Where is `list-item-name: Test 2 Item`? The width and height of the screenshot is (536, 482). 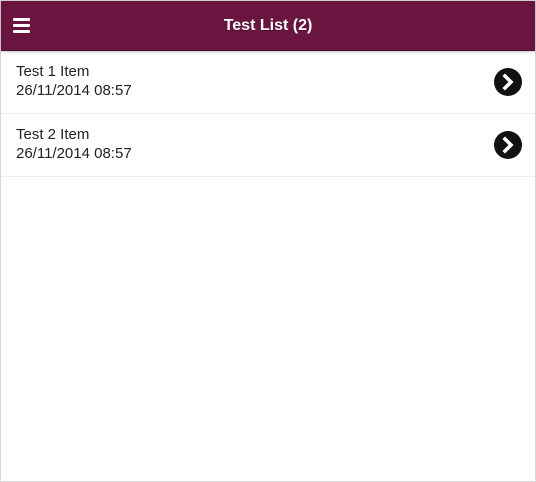 list-item-name: Test 2 Item is located at coordinates (53, 134).